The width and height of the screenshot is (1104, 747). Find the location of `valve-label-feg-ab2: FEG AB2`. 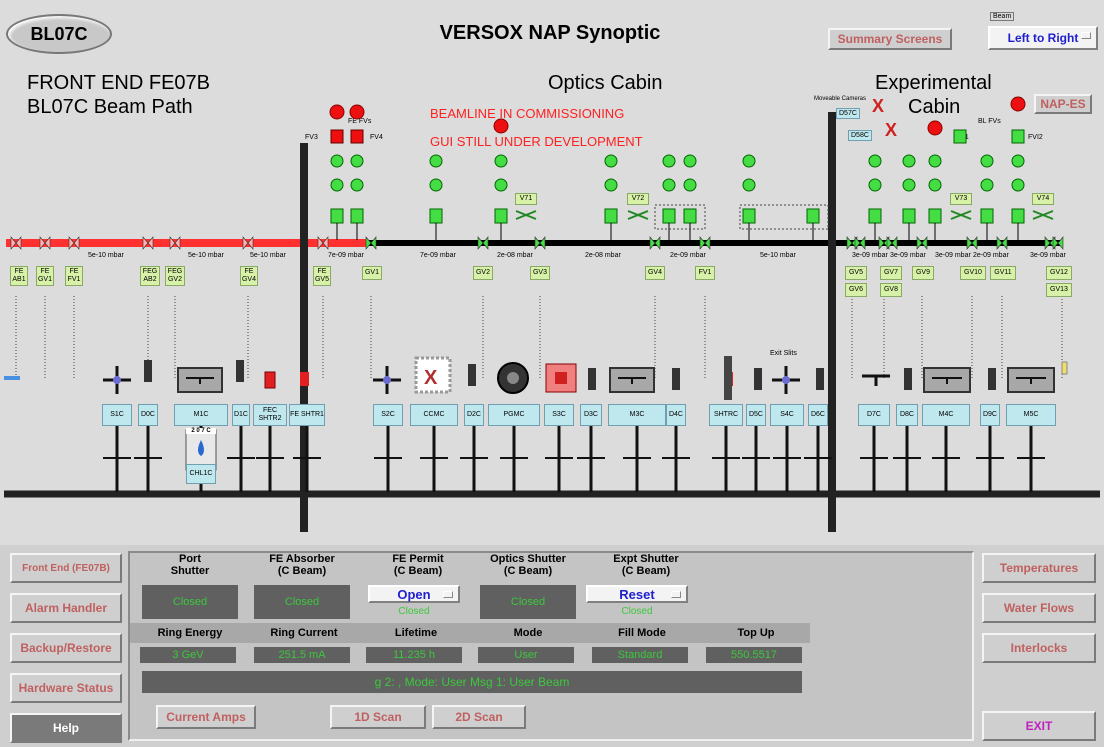

valve-label-feg-ab2: FEG AB2 is located at coordinates (150, 276).